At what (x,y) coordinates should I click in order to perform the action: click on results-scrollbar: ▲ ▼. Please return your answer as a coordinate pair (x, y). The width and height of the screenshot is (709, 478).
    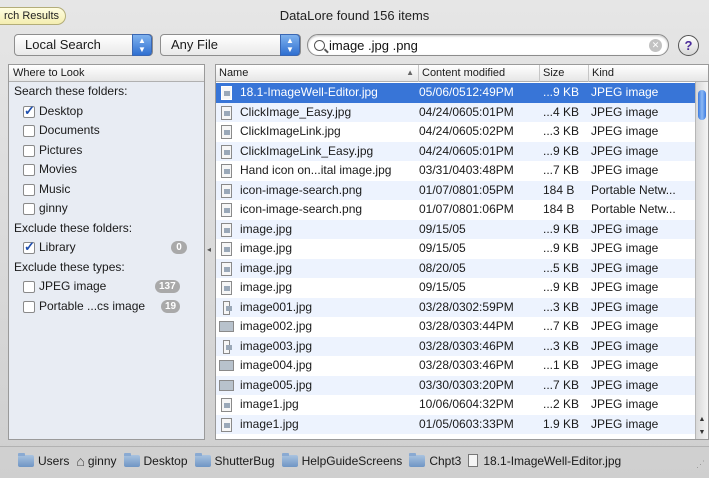
    Looking at the image, I should click on (701, 260).